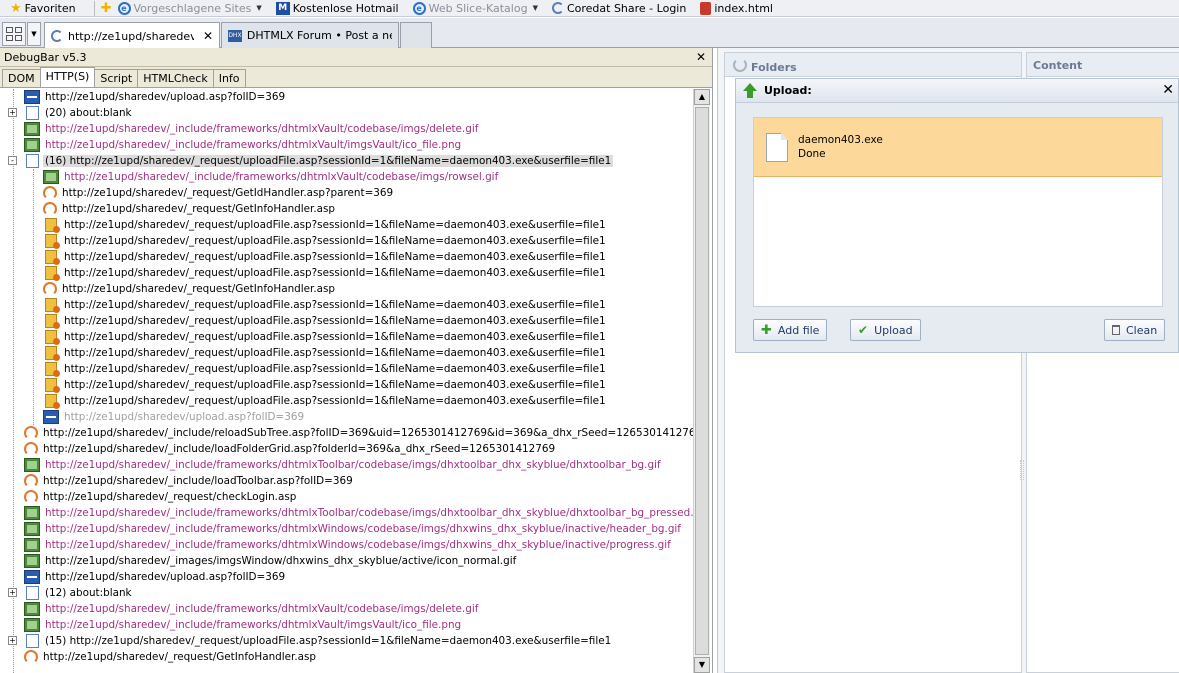 This screenshot has width=1179, height=673. I want to click on favorite-link: index.html, so click(736, 8).